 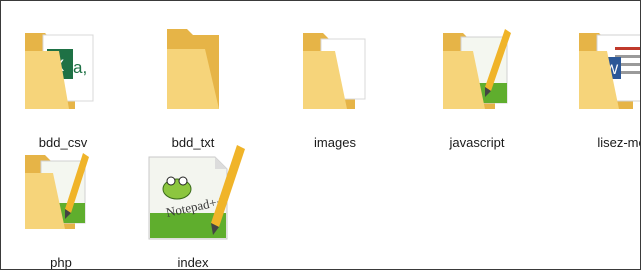 I want to click on folder-javascript: javascript, so click(x=477, y=85).